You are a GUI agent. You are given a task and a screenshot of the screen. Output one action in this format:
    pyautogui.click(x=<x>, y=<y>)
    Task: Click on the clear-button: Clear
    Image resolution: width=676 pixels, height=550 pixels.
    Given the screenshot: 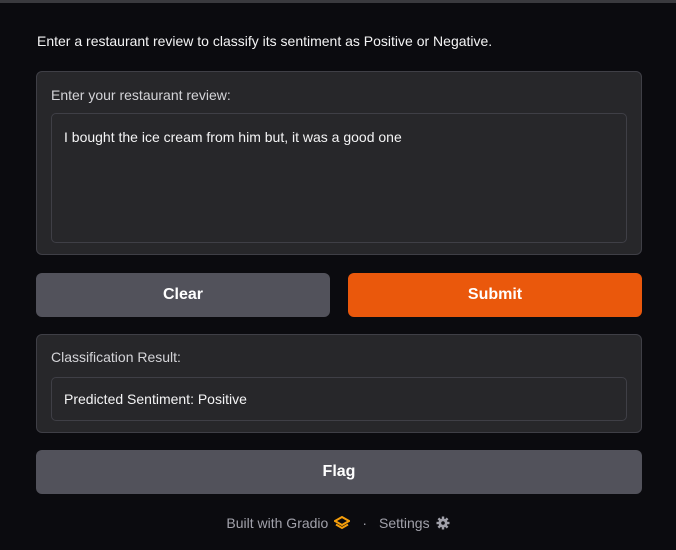 What is the action you would take?
    pyautogui.click(x=183, y=295)
    